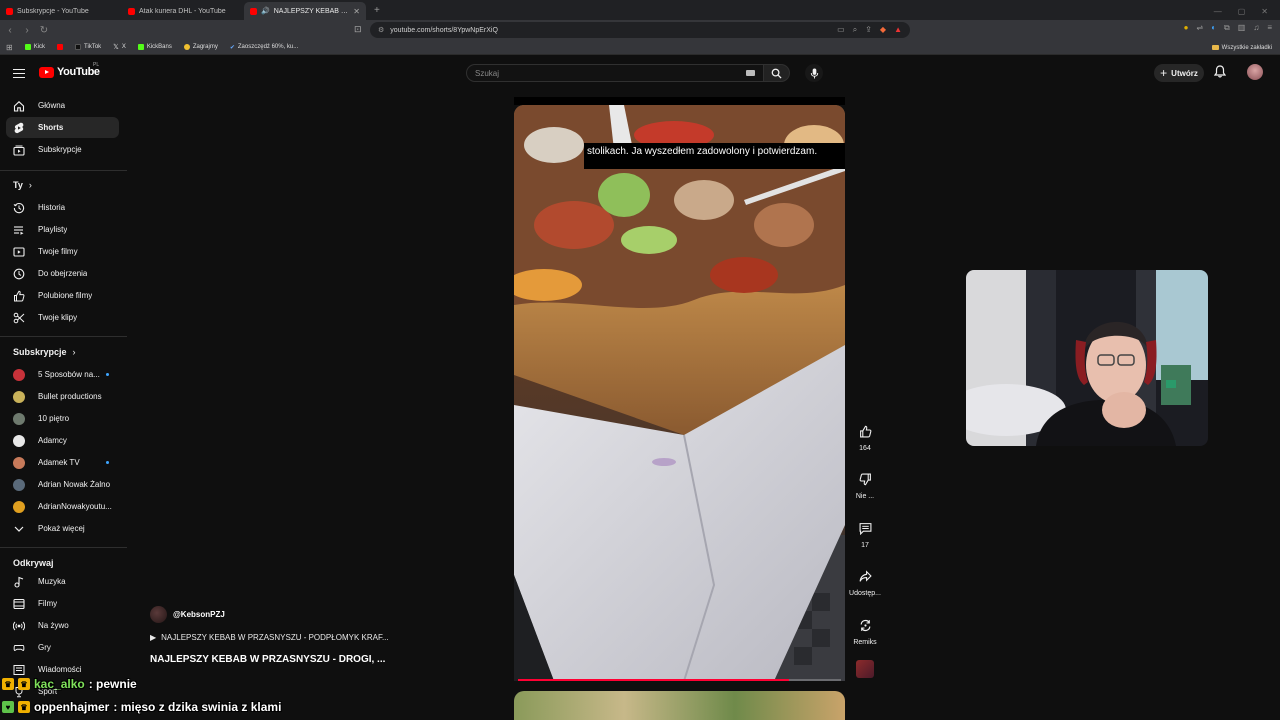 The image size is (1280, 720). I want to click on bookmark-kickbans: KickBans, so click(154, 47).